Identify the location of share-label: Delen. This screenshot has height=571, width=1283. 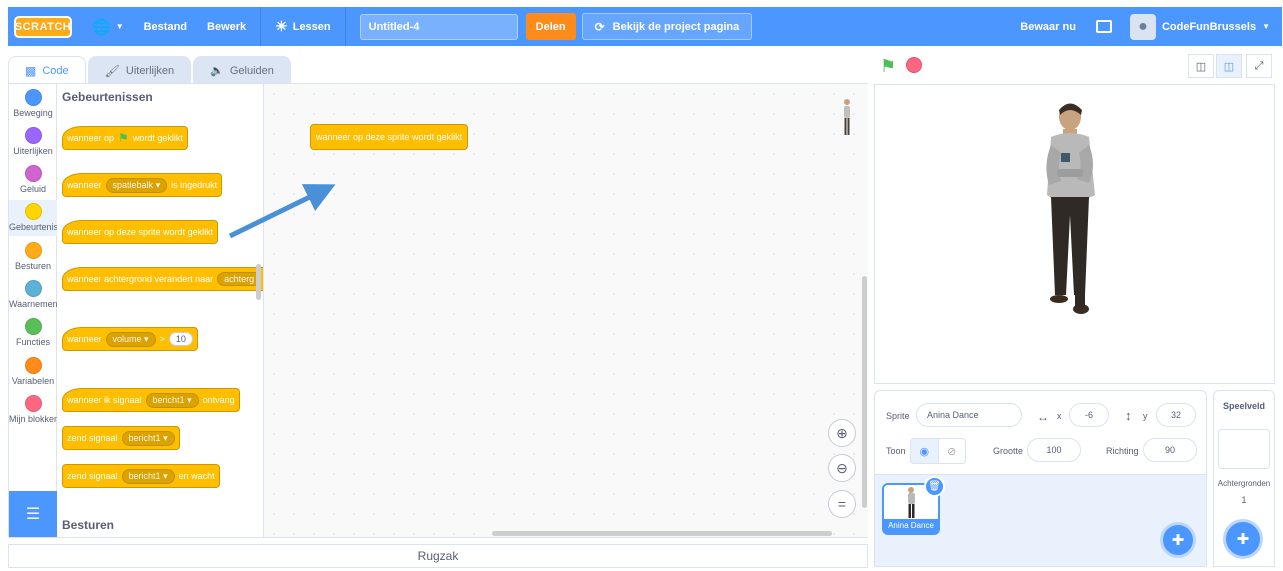
(550, 26).